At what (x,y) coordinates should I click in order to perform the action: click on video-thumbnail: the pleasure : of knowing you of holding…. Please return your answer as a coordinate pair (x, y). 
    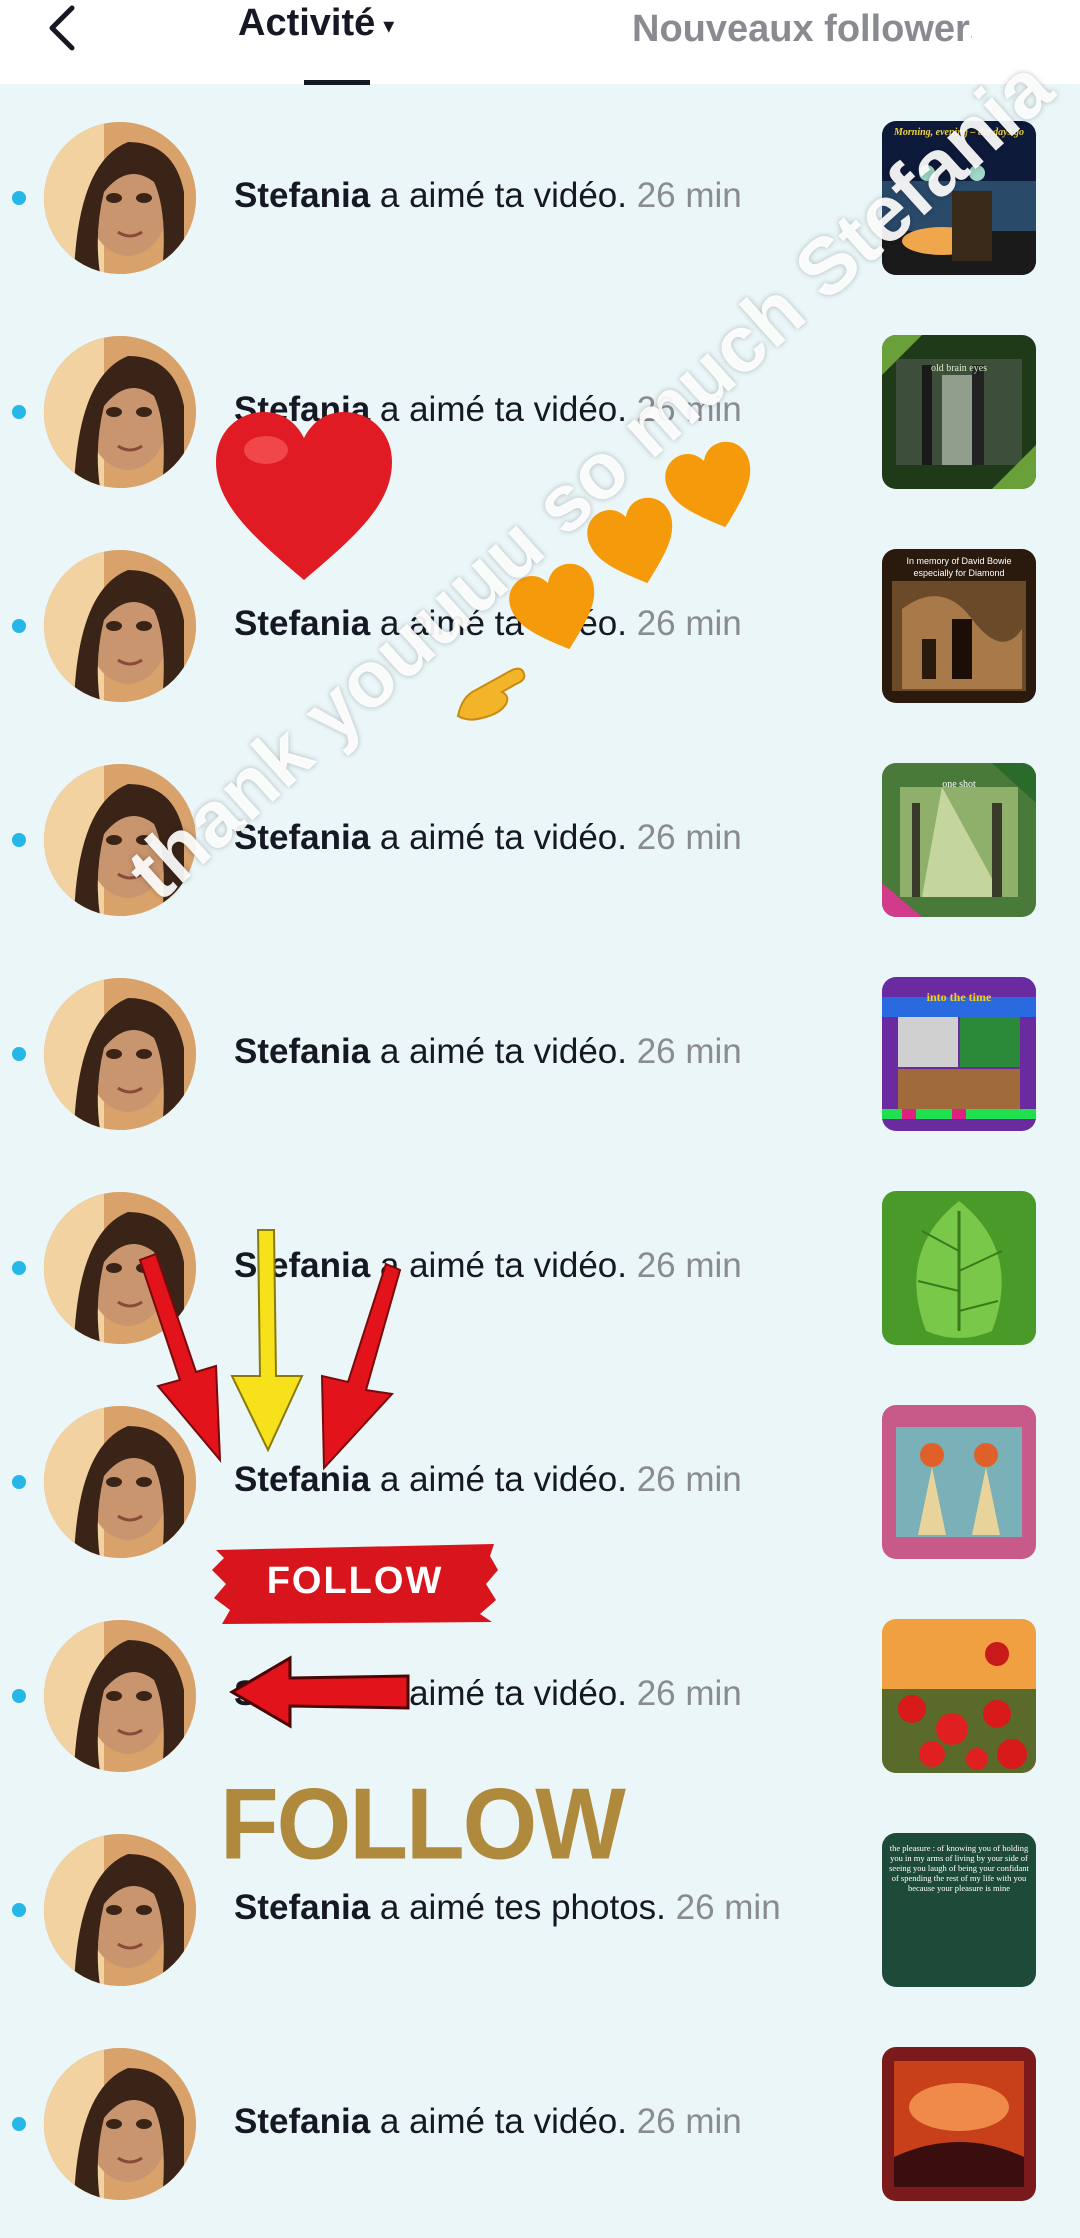
    Looking at the image, I should click on (959, 1910).